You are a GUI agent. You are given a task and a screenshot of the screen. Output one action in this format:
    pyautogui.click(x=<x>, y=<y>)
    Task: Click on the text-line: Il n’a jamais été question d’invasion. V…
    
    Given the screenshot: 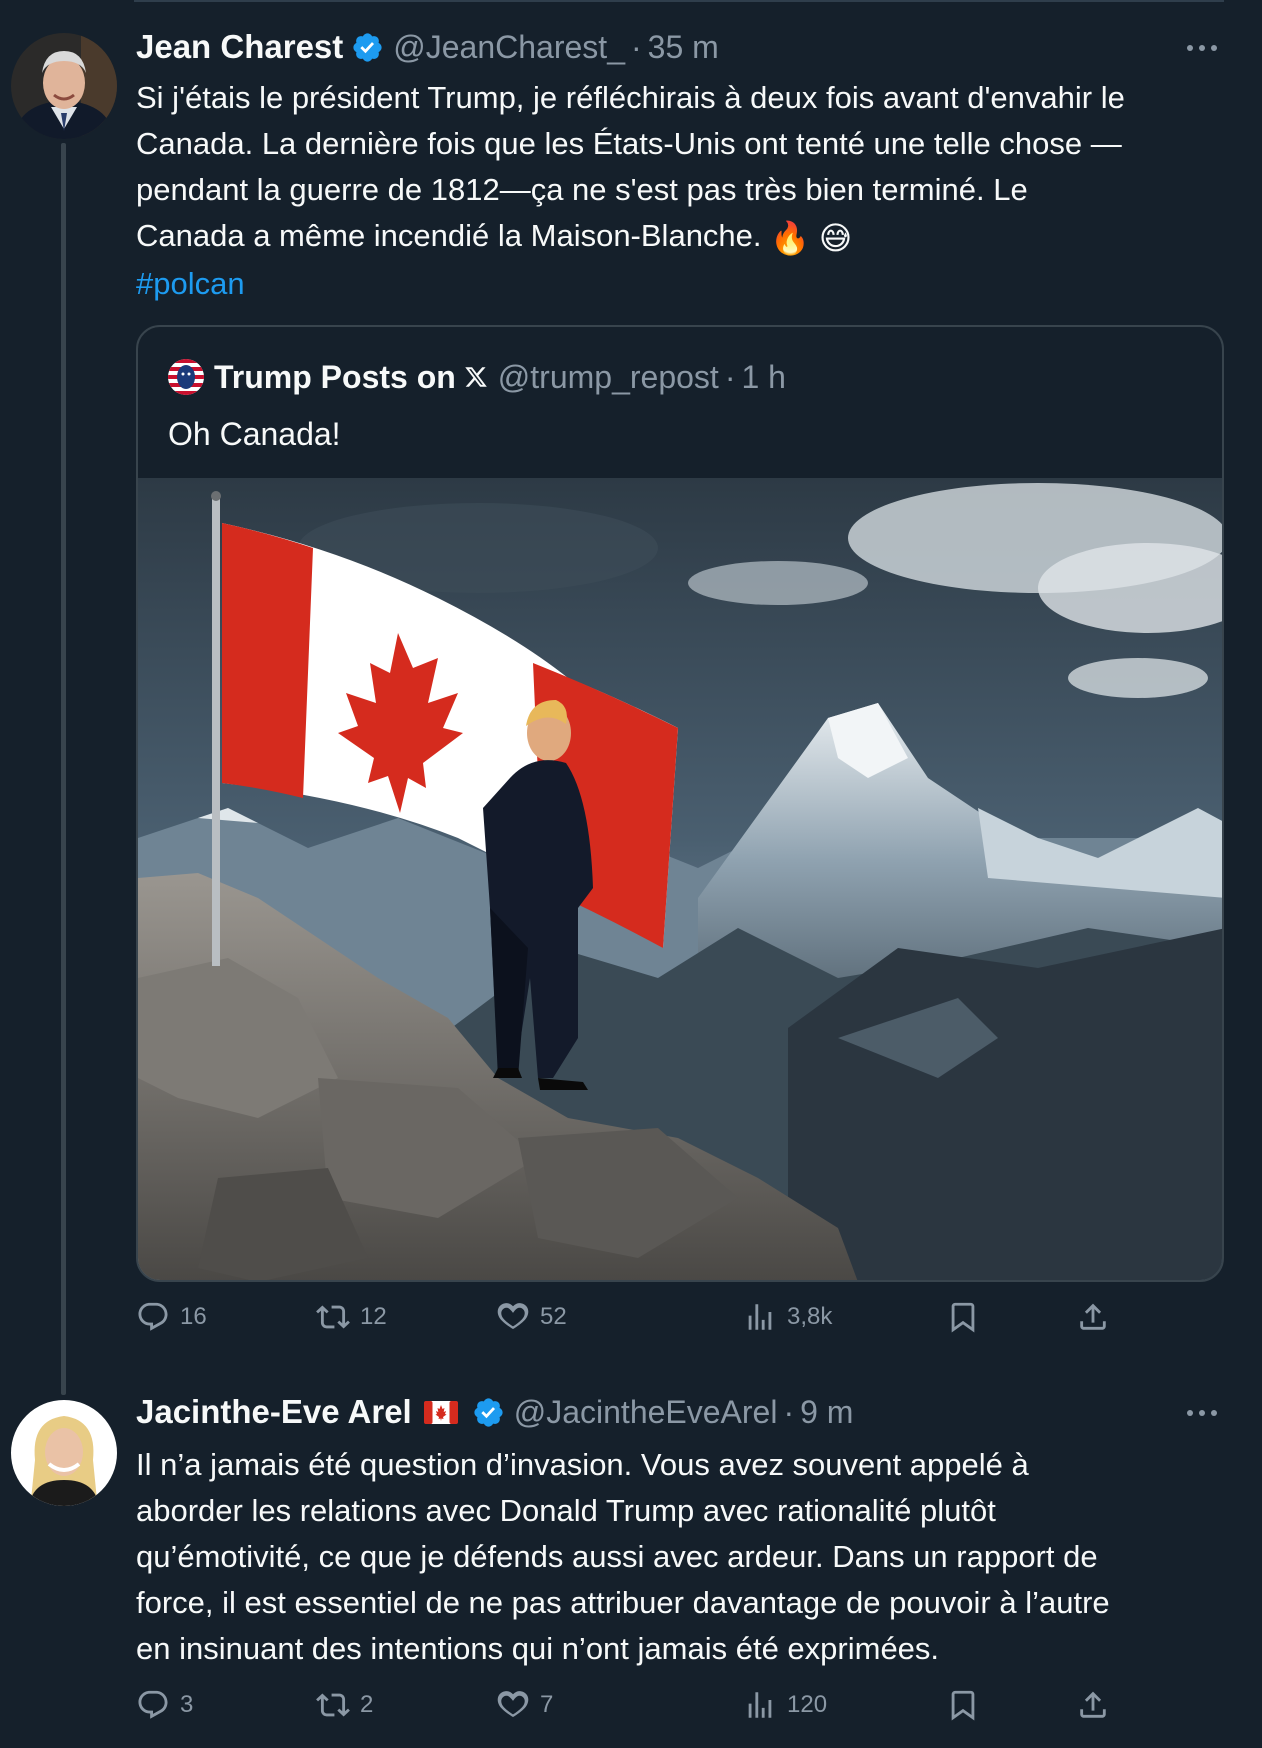 What is the action you would take?
    pyautogui.click(x=582, y=1464)
    